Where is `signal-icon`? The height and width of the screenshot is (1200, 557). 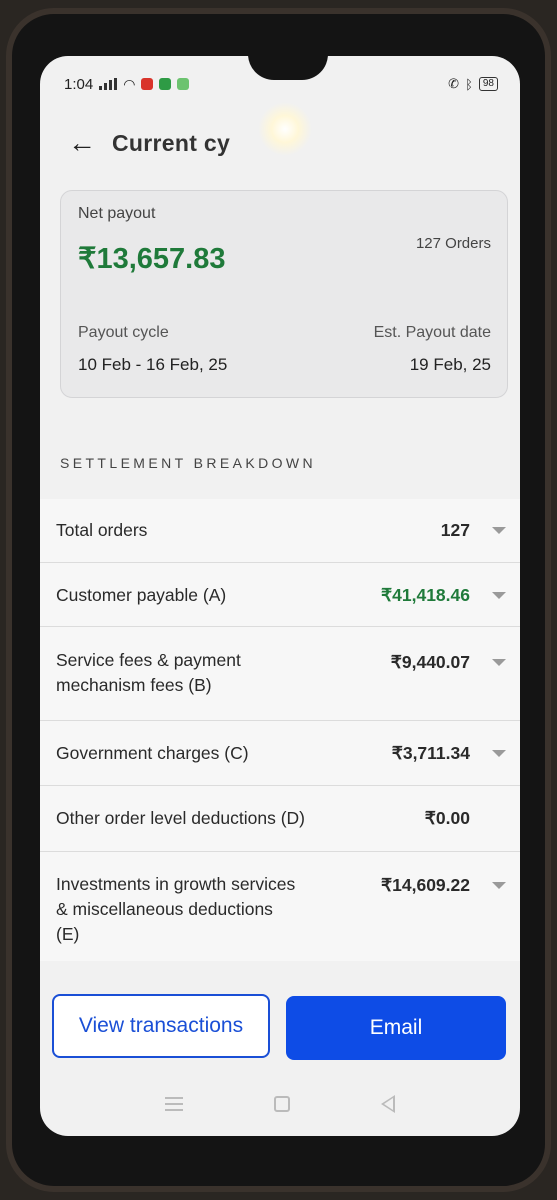
signal-icon is located at coordinates (108, 84).